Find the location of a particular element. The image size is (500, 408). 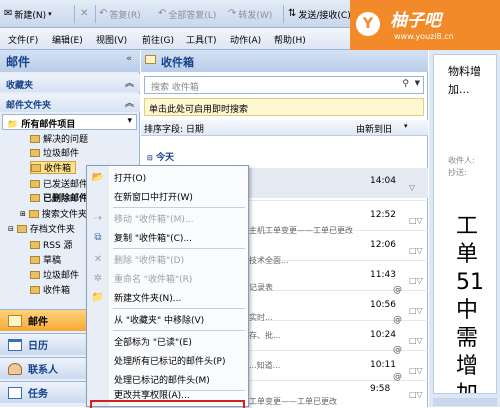

menu-open-new-window: 在新窗口中打开(W) is located at coordinates (167, 196).